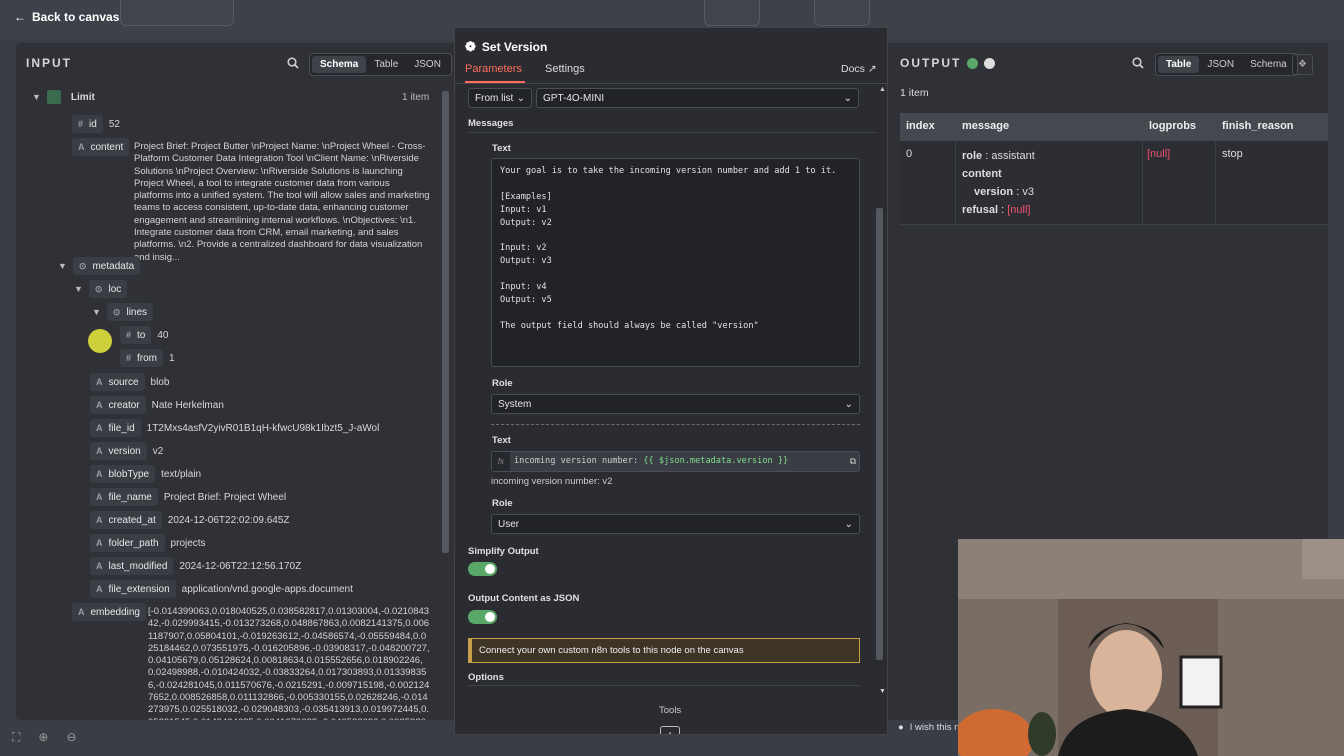 The width and height of the screenshot is (1344, 756). What do you see at coordinates (132, 566) in the screenshot?
I see `field-pill: Alast_modified` at bounding box center [132, 566].